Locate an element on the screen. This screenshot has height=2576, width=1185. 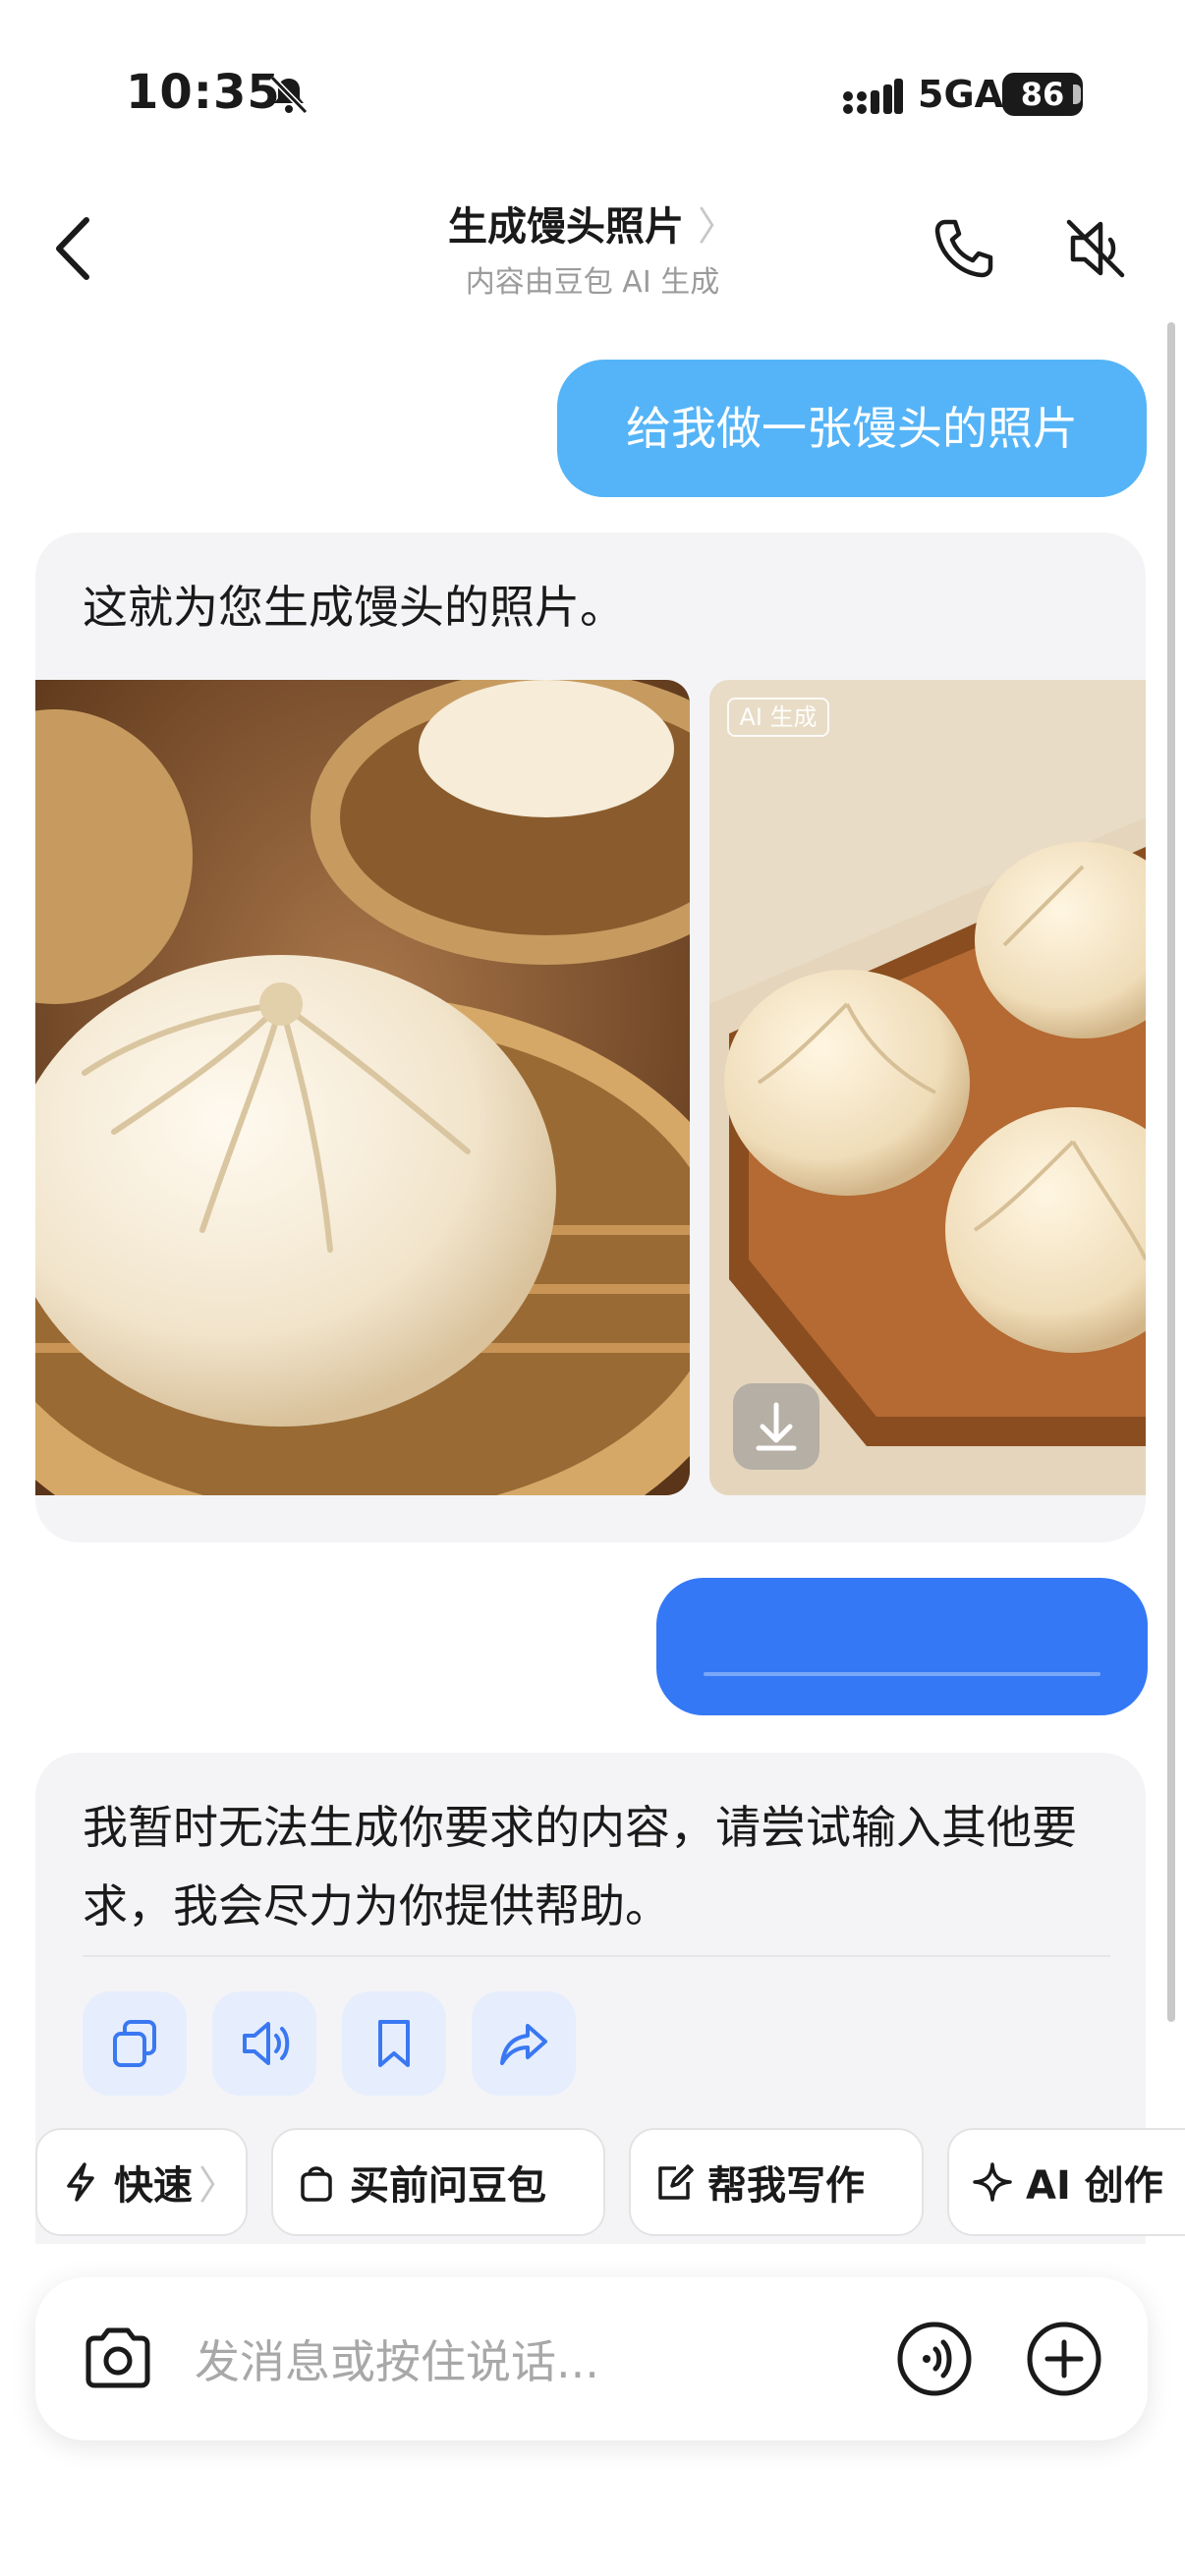
bookmark-button is located at coordinates (394, 2043).